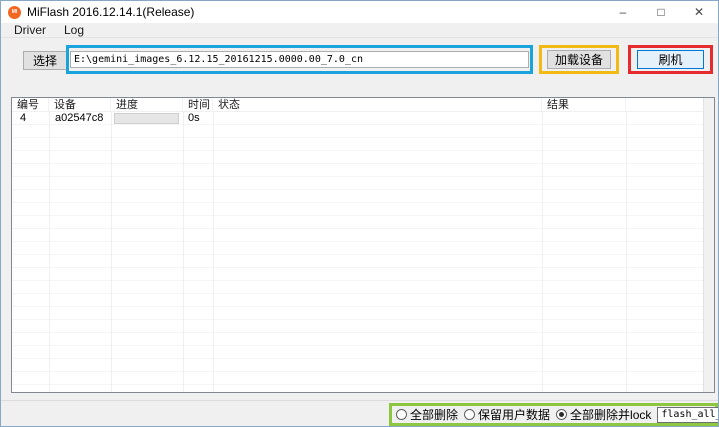 Image resolution: width=719 pixels, height=427 pixels. What do you see at coordinates (611, 415) in the screenshot?
I see `option-erase-and-lock-label: 全部删除并lock` at bounding box center [611, 415].